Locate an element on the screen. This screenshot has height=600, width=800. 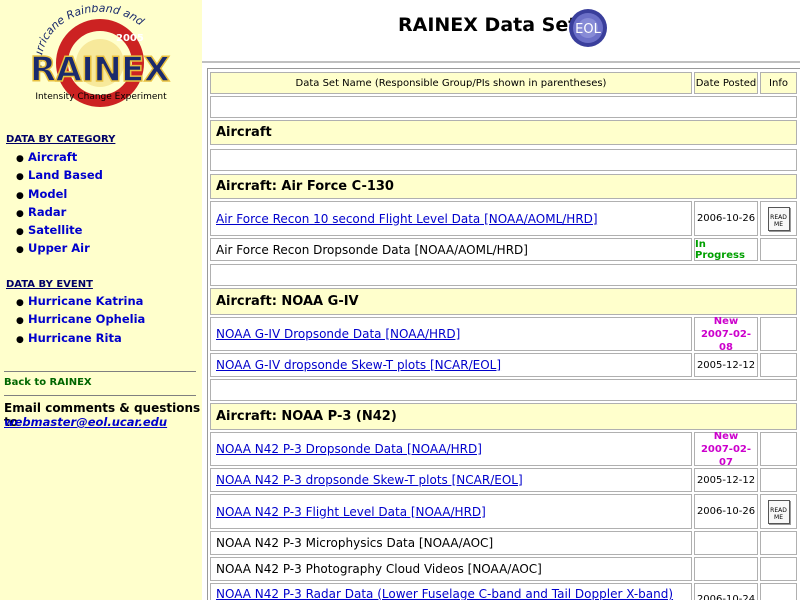
new-badge: New 2007-02-07 is located at coordinates (726, 449).